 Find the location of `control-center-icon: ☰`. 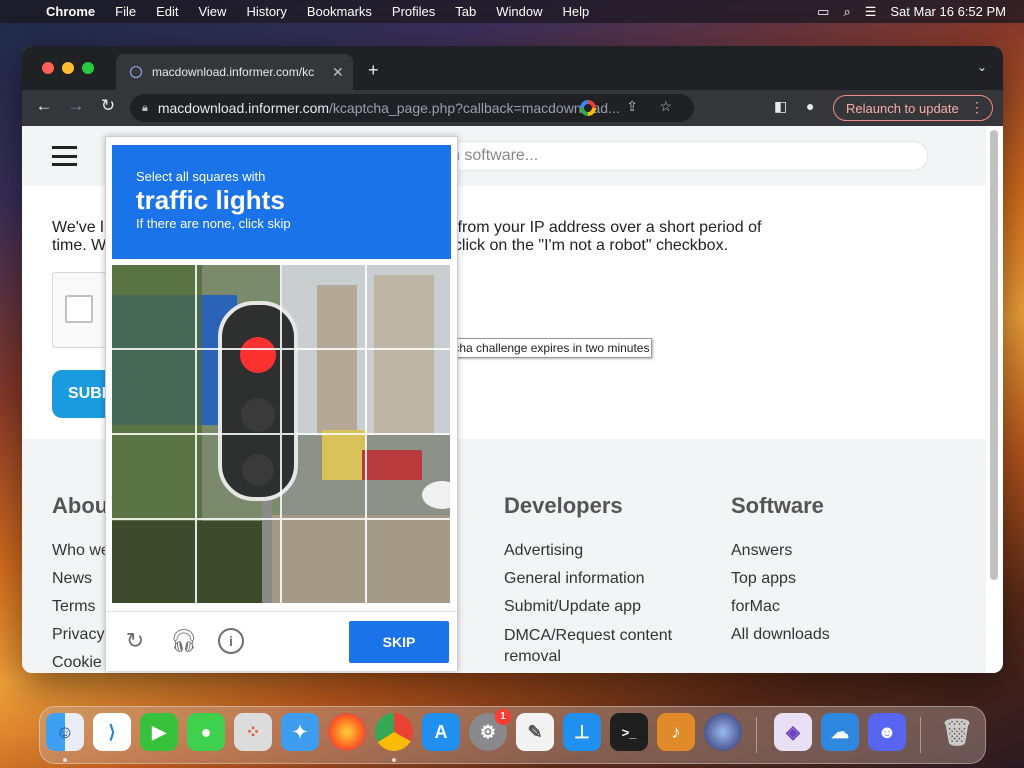

control-center-icon: ☰ is located at coordinates (871, 12).